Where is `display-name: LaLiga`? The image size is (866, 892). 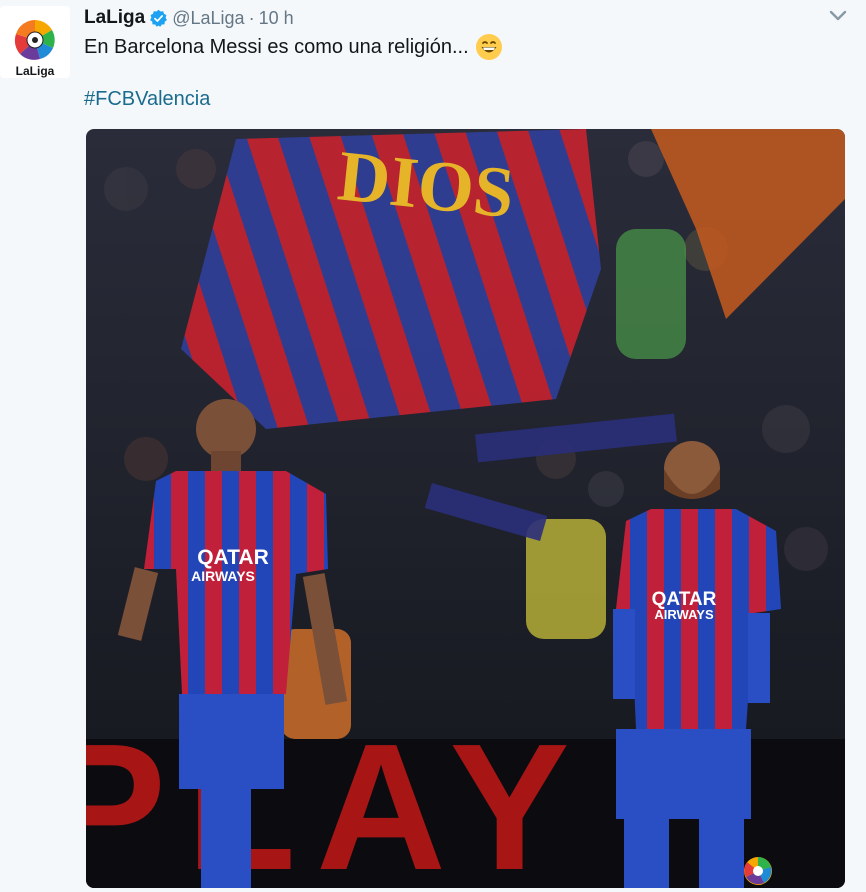 display-name: LaLiga is located at coordinates (114, 18).